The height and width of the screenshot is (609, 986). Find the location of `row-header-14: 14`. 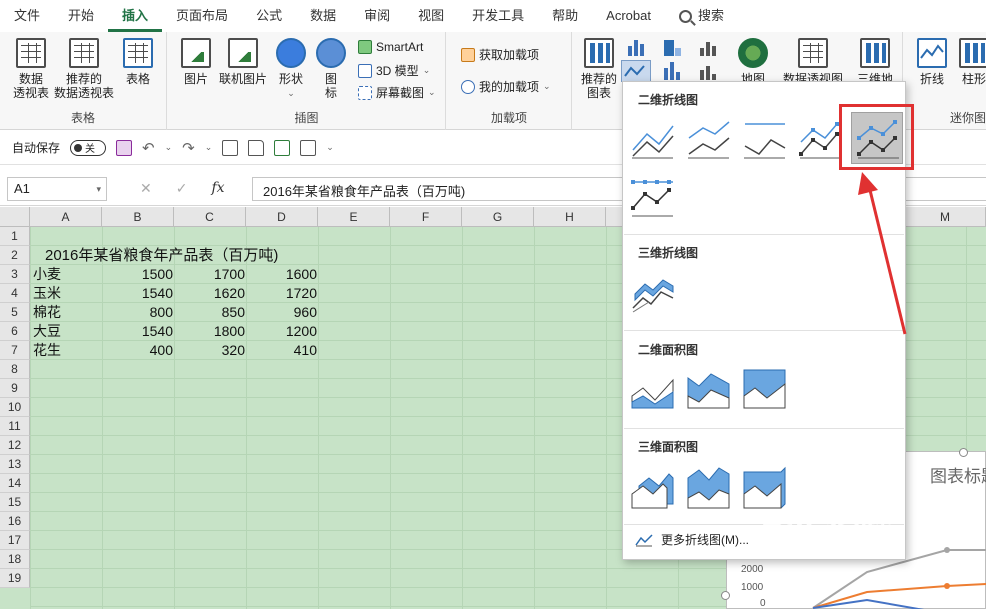

row-header-14: 14 is located at coordinates (15, 483).